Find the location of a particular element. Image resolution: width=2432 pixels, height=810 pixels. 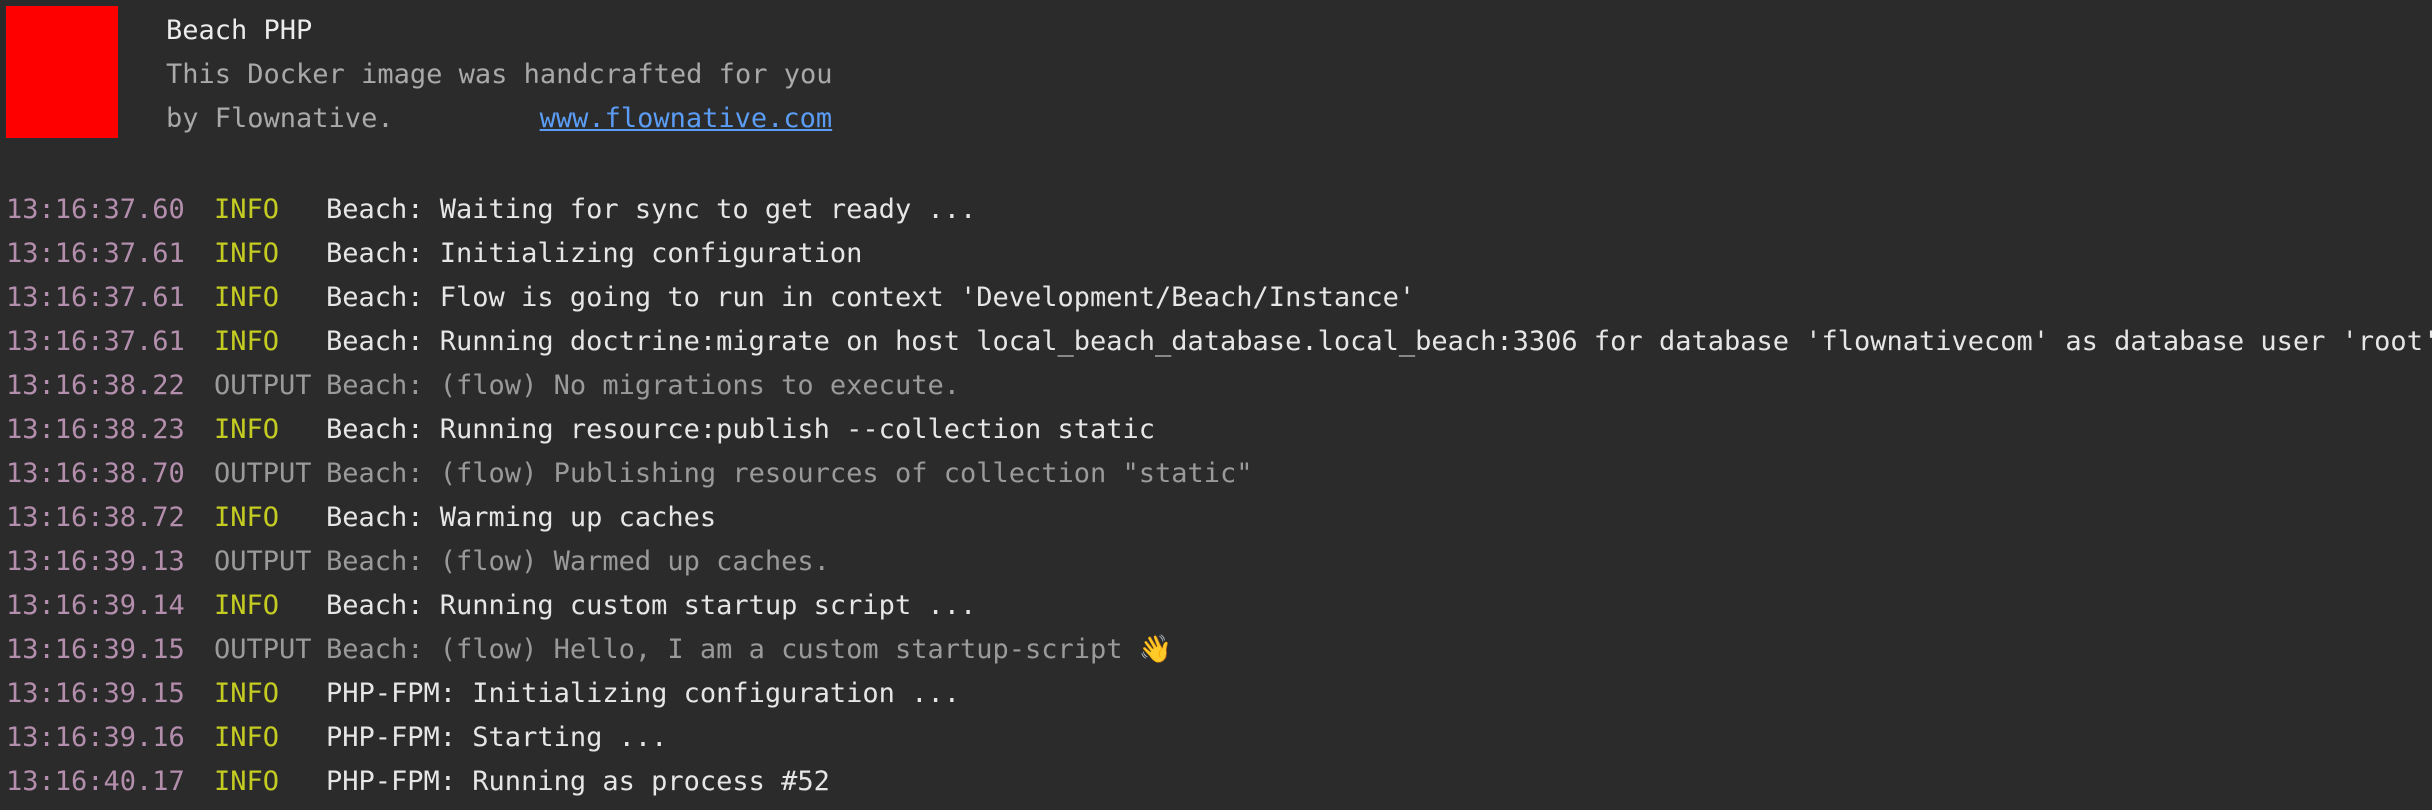

log-timestamp: 13:16:40.17 is located at coordinates (95, 781).